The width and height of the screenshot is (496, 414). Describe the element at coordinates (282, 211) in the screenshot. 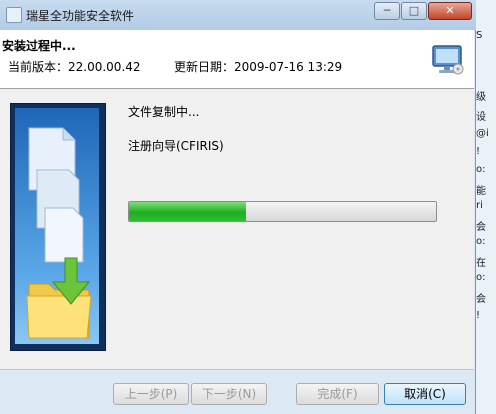

I see `install-progress-bar` at that location.